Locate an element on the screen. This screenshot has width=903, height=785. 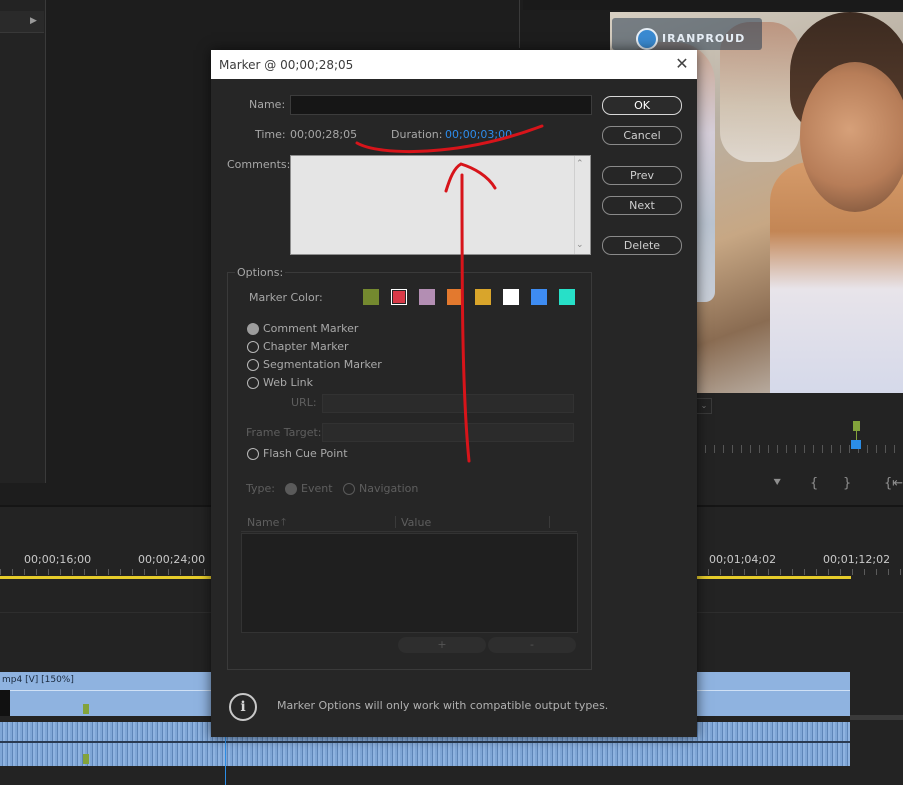
mark-in-icon: { is located at coordinates (814, 483).